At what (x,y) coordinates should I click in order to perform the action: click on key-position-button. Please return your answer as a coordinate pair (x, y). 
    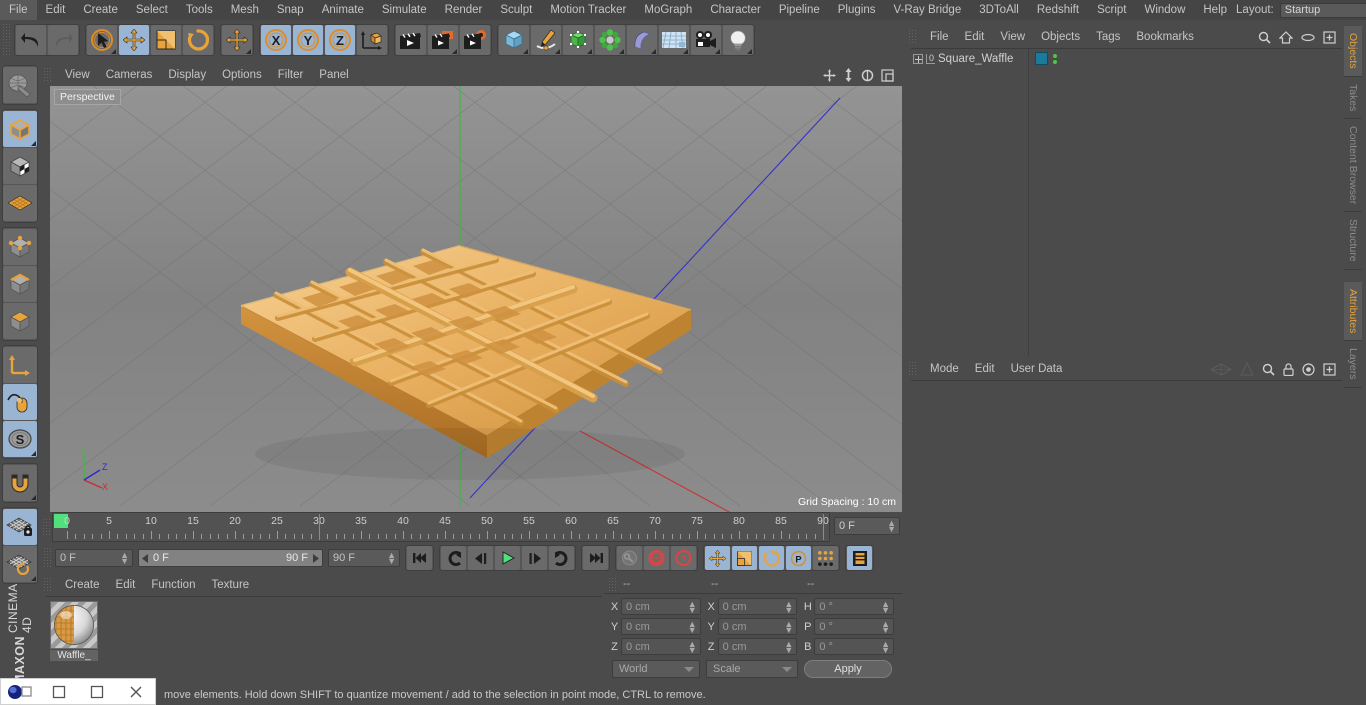
    Looking at the image, I should click on (717, 558).